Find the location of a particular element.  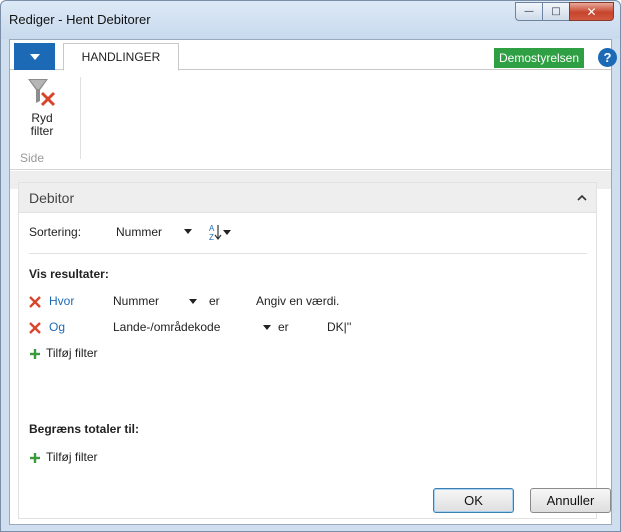

panel-header: Debitor is located at coordinates (307, 198).